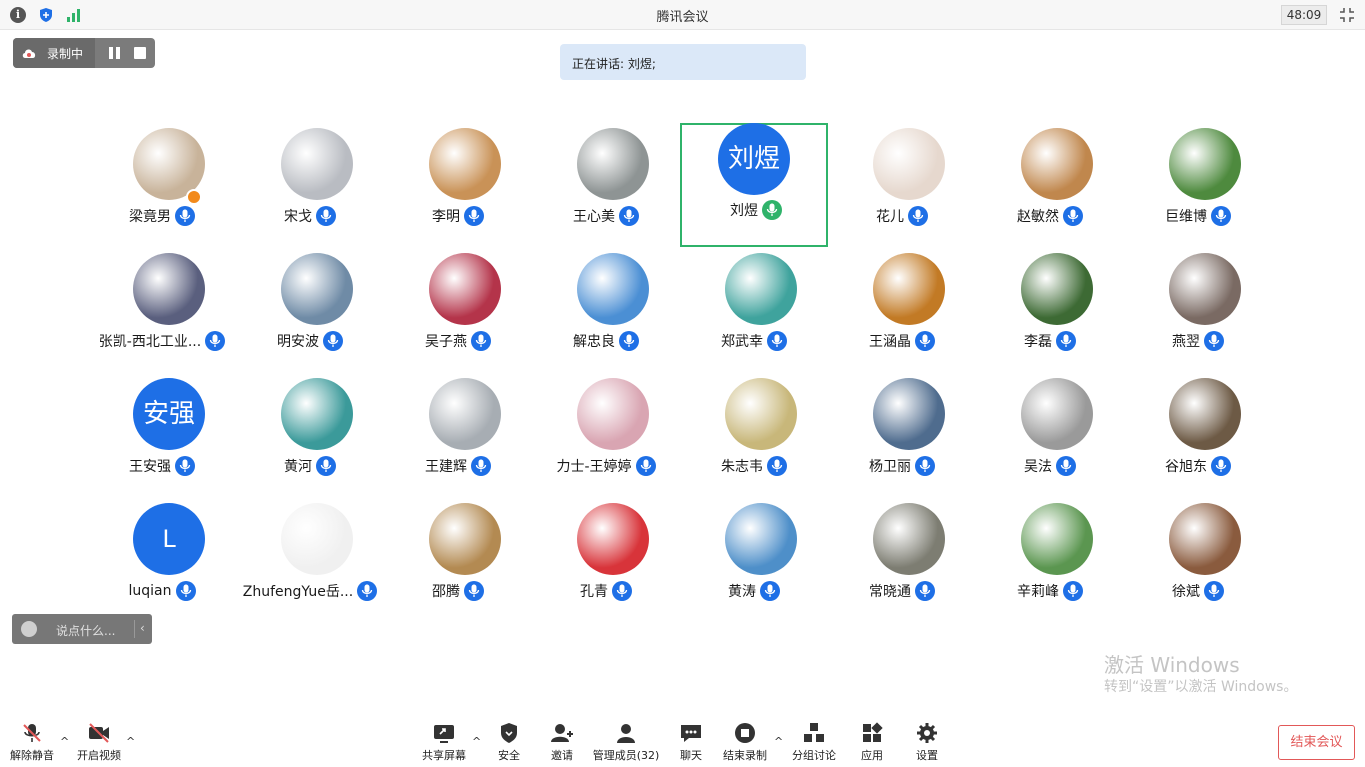 The height and width of the screenshot is (767, 1365). What do you see at coordinates (606, 560) in the screenshot?
I see `participant-tile: 孔青` at bounding box center [606, 560].